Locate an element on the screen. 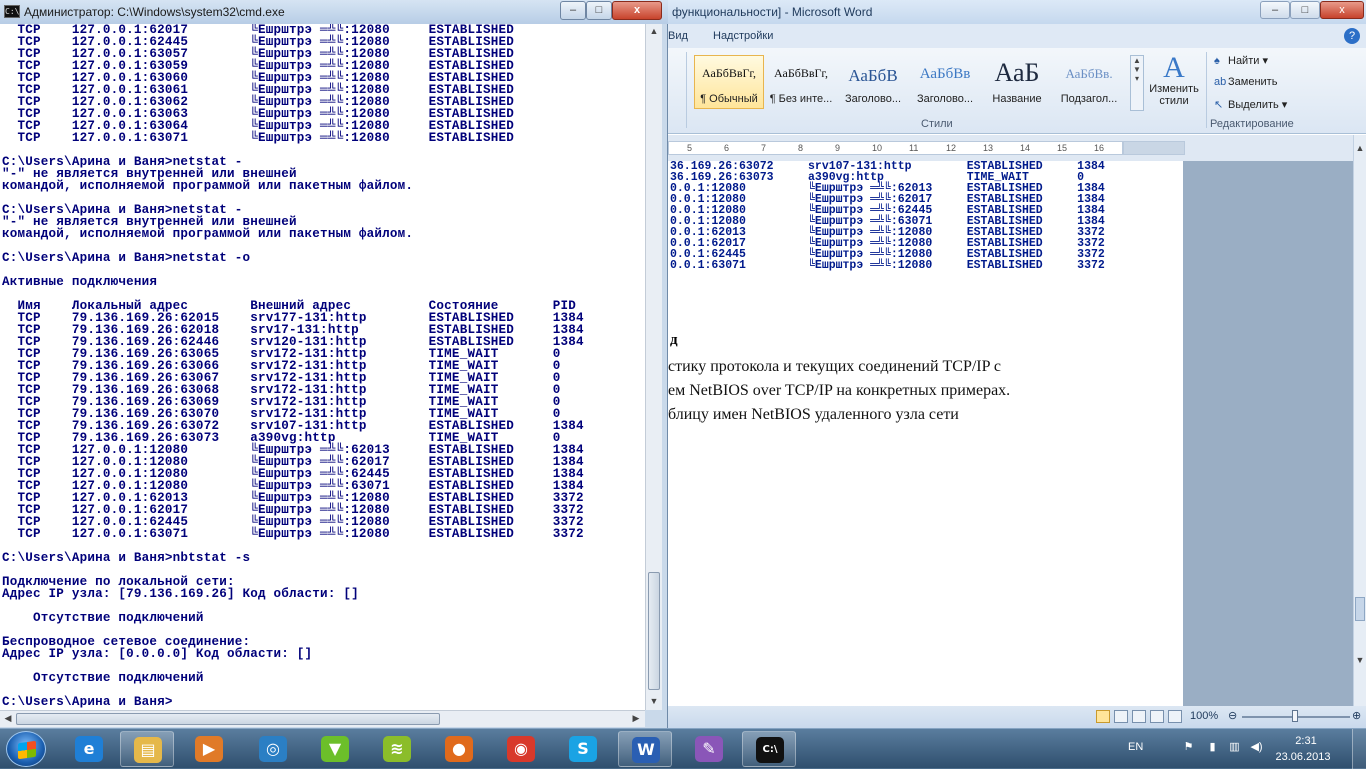 The image size is (1366, 769). explorer-folder-icon: ▤ is located at coordinates (148, 750).